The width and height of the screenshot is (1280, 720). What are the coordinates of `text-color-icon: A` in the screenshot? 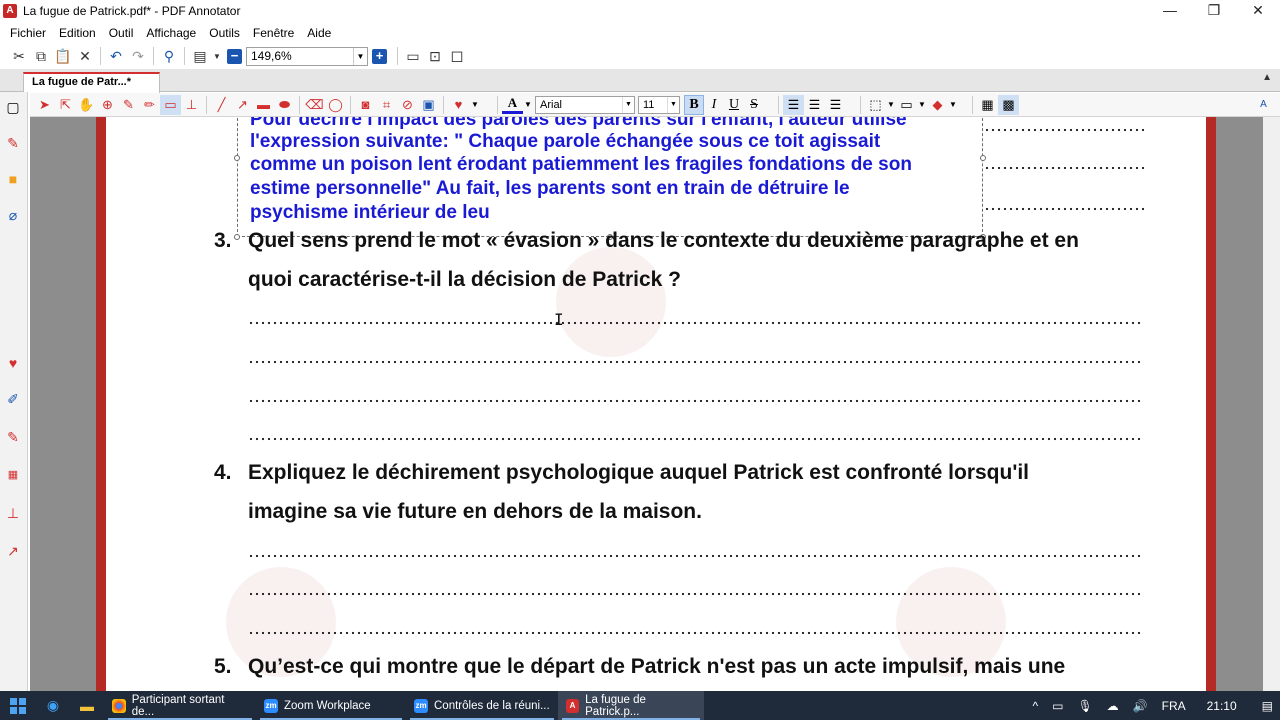 It's located at (512, 104).